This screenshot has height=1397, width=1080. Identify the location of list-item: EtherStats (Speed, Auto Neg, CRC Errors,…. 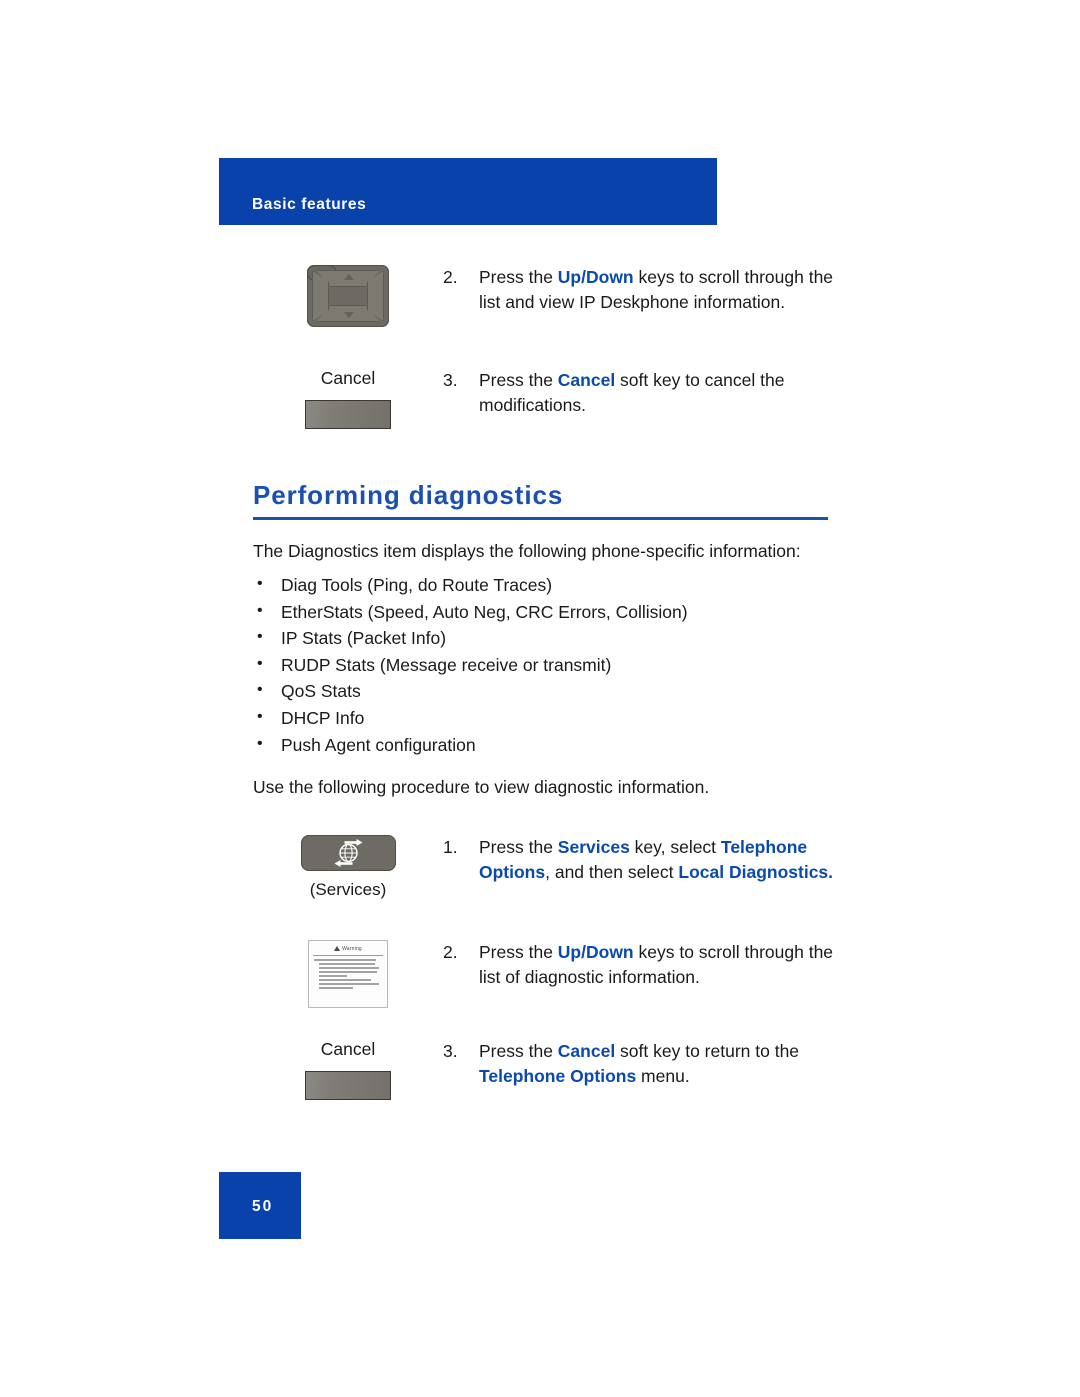
(470, 612).